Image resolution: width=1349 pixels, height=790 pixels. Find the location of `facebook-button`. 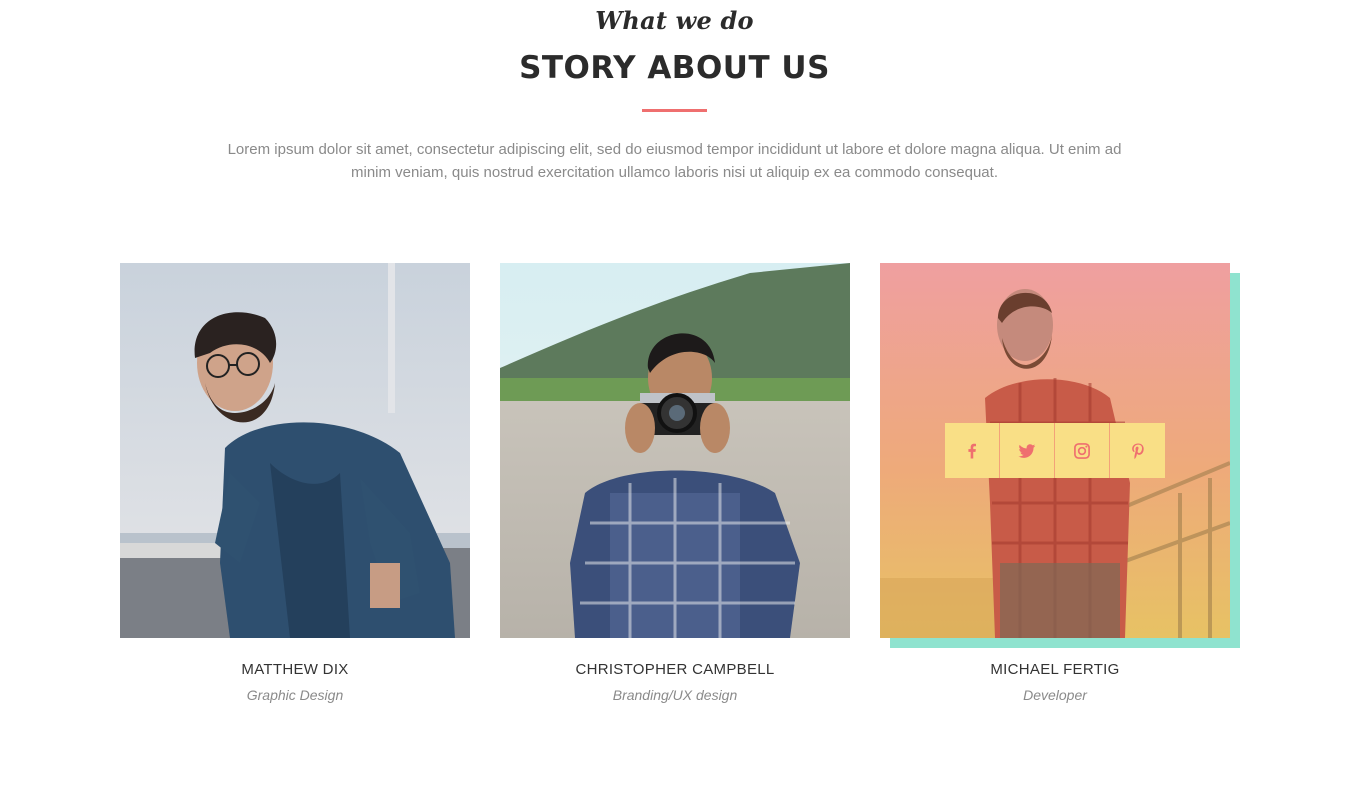

facebook-button is located at coordinates (972, 450).